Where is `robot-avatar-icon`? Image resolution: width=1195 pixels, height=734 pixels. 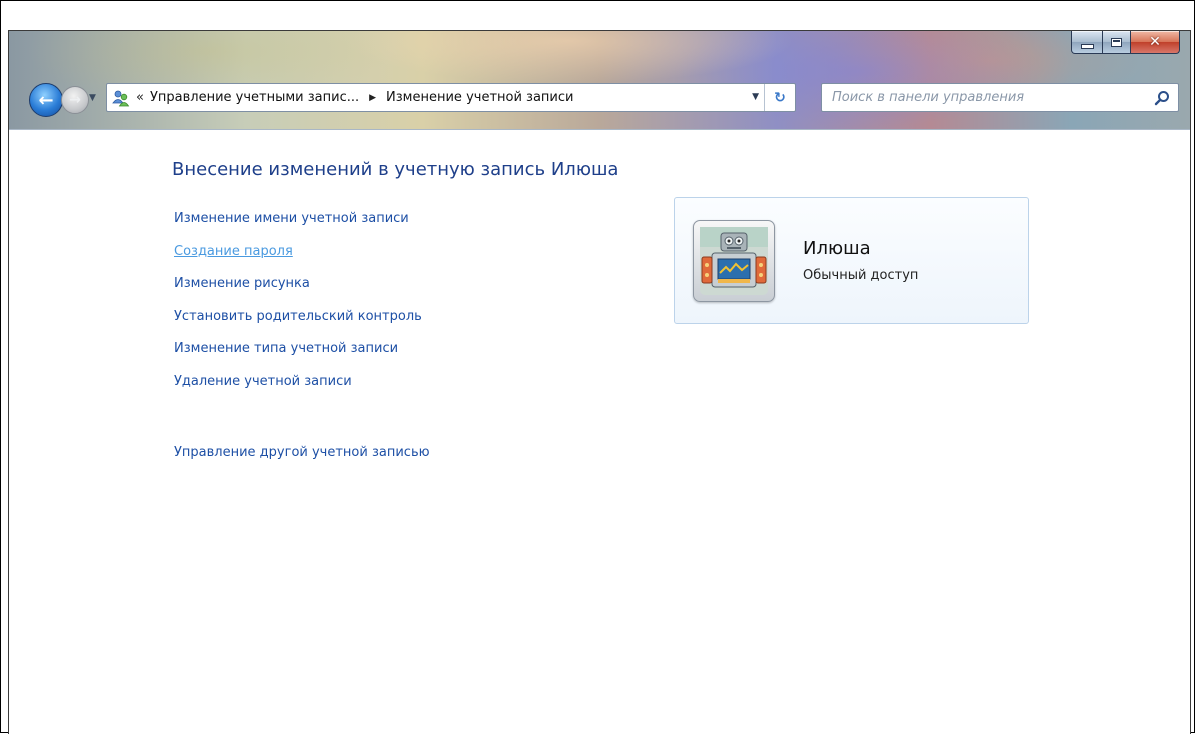
robot-avatar-icon is located at coordinates (734, 261).